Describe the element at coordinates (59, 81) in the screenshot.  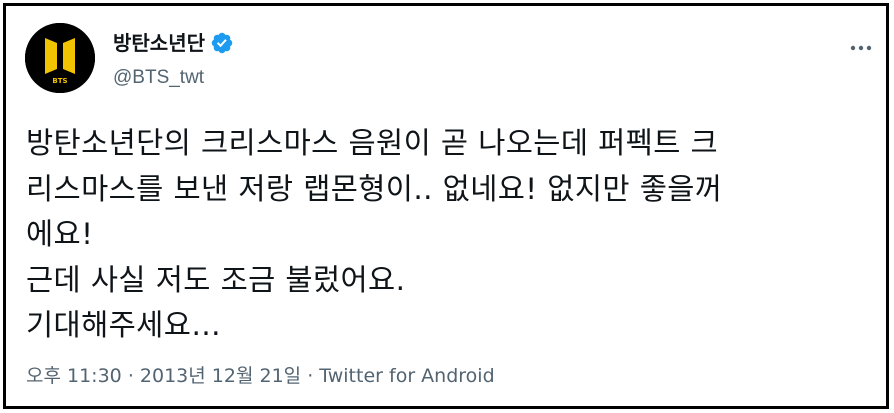
I see `avatar-logo-text: BTS` at that location.